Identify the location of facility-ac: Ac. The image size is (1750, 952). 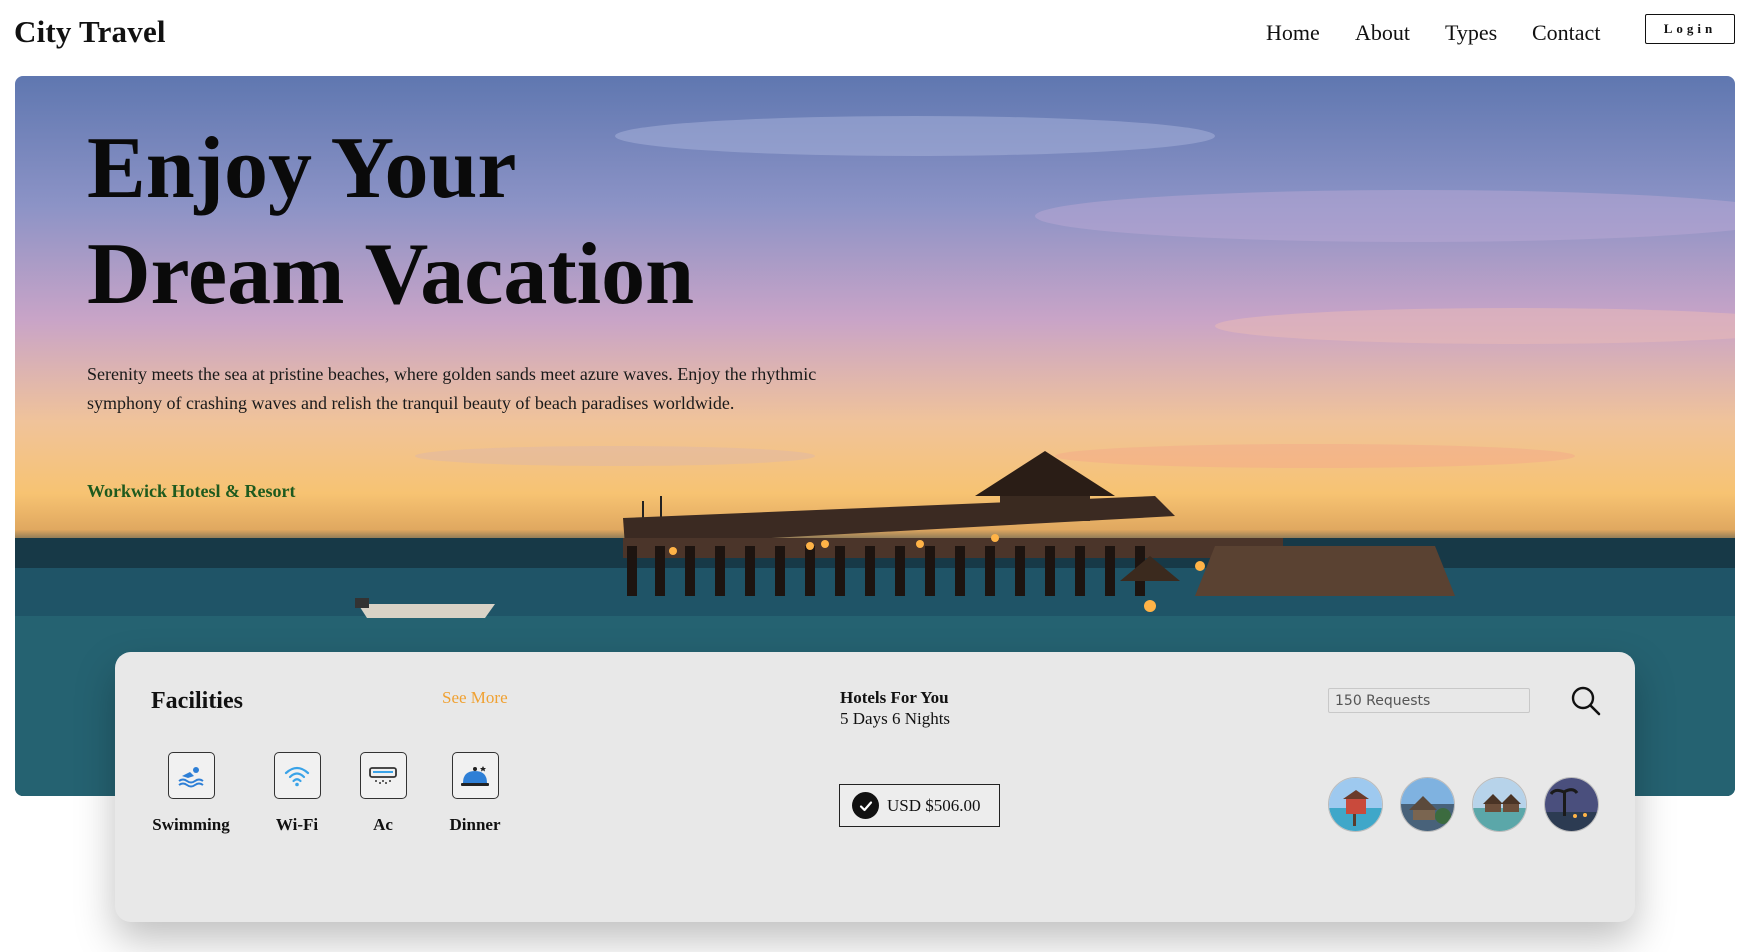
(383, 793).